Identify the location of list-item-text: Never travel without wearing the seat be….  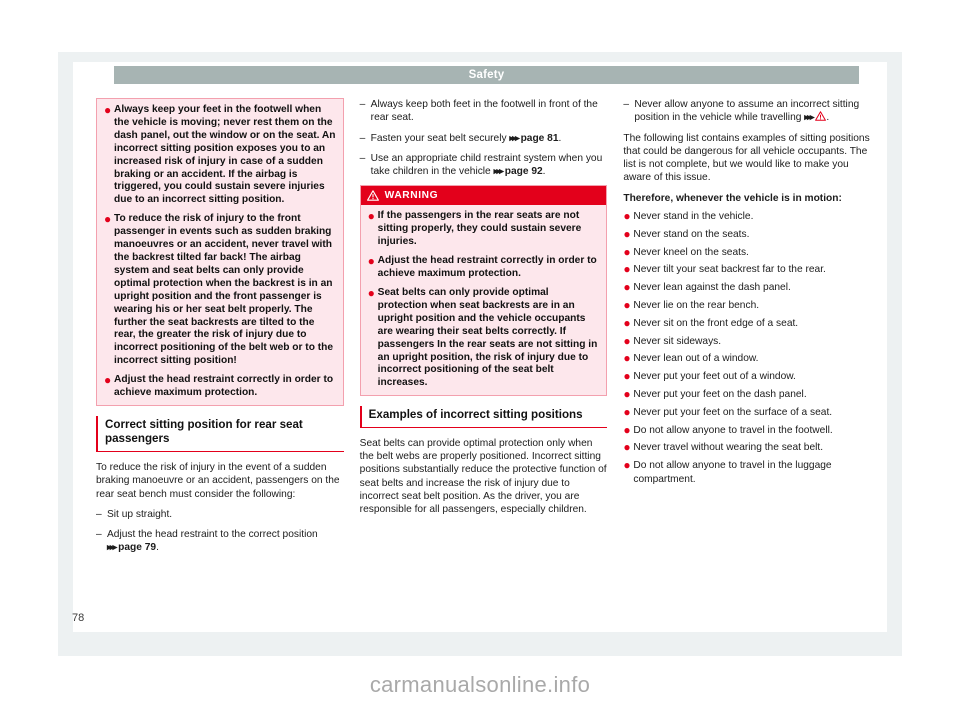
(728, 448).